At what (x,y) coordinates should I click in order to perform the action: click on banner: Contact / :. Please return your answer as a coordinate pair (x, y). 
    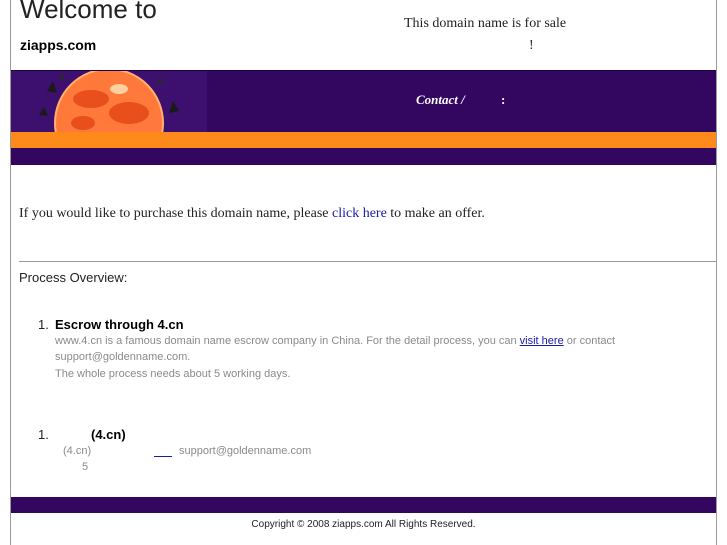
    Looking at the image, I should click on (363, 101).